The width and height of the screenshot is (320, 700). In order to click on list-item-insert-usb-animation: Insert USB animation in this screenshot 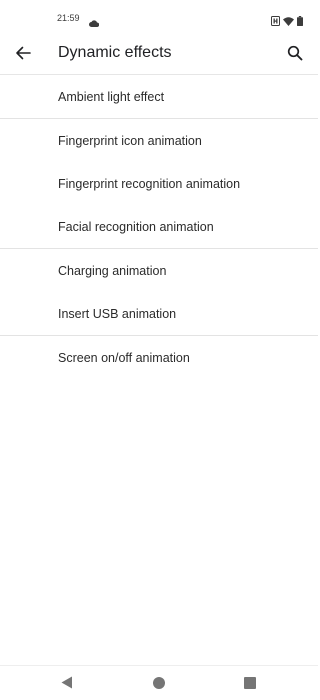, I will do `click(159, 313)`.